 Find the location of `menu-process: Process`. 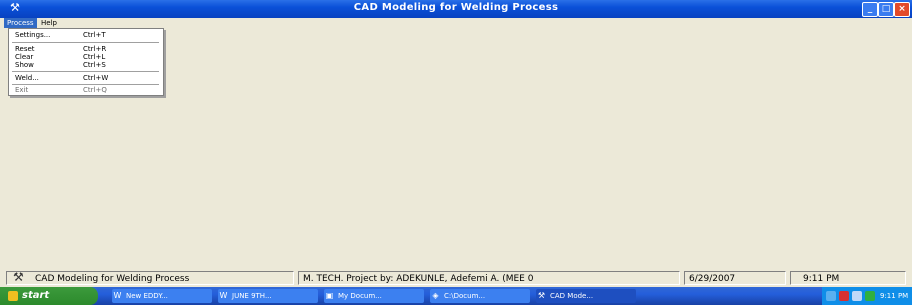

menu-process: Process is located at coordinates (20, 23).